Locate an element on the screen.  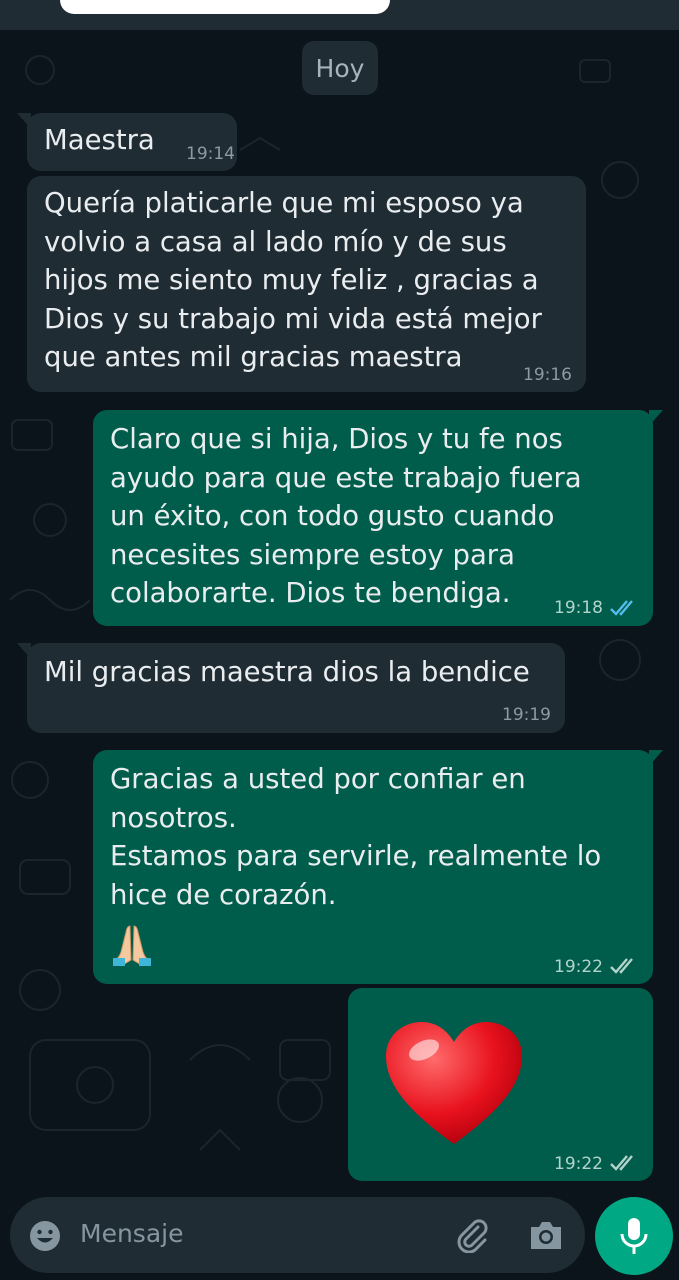
redacted-contact-name is located at coordinates (225, 7).